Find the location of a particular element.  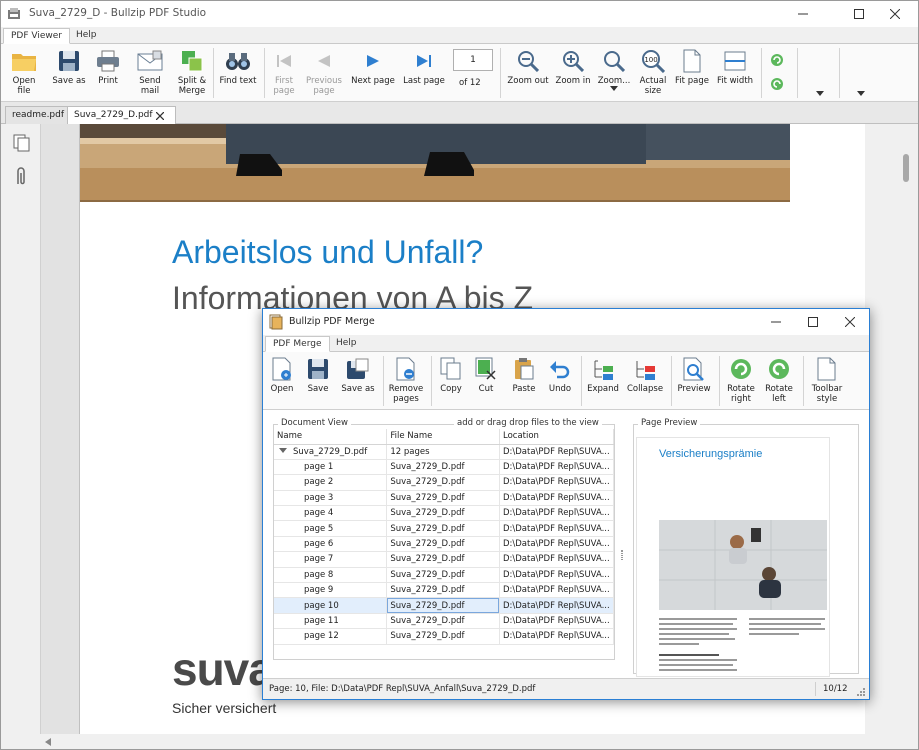

find-text-button: Find text is located at coordinates (238, 67).